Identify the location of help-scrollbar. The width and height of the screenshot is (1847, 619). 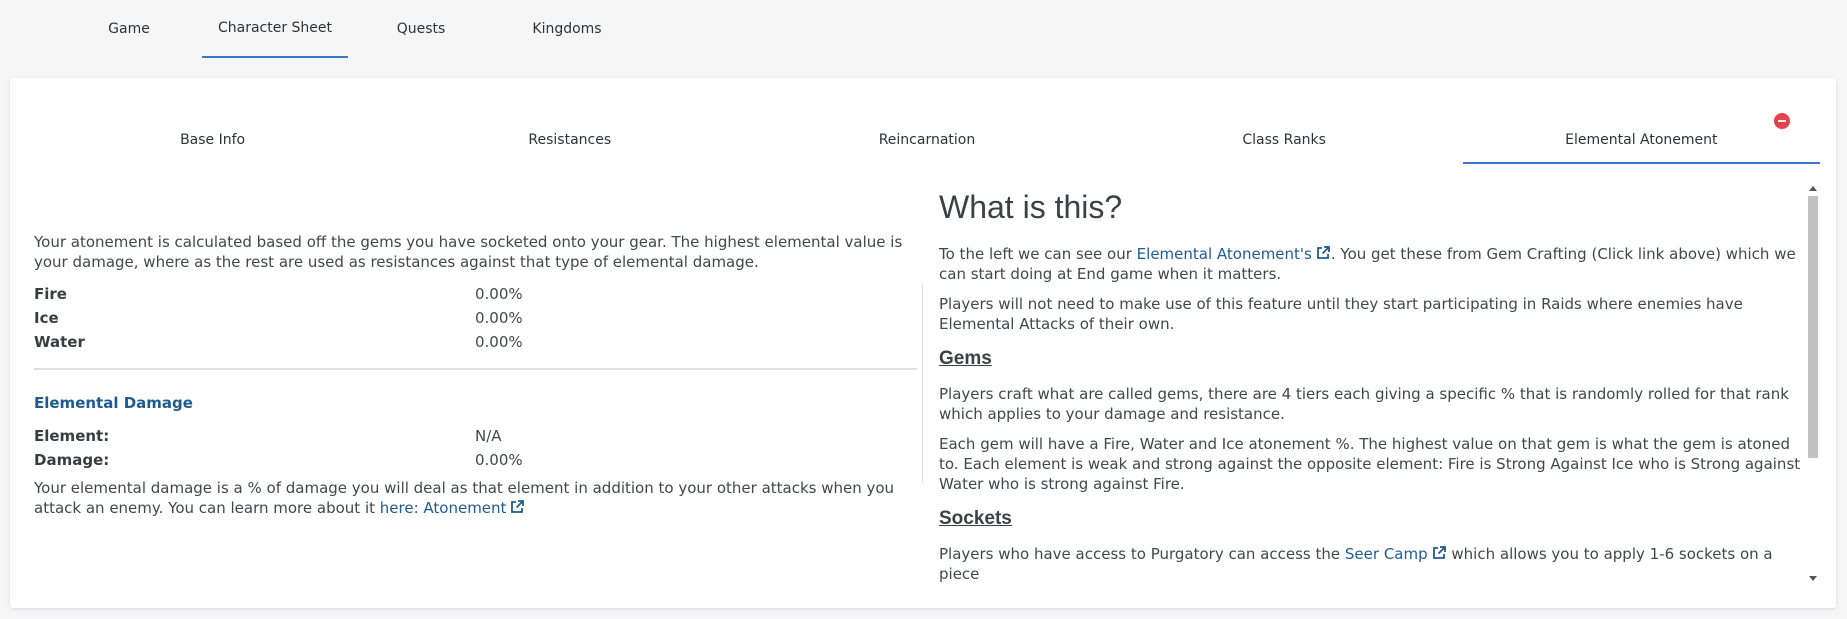
(1813, 384).